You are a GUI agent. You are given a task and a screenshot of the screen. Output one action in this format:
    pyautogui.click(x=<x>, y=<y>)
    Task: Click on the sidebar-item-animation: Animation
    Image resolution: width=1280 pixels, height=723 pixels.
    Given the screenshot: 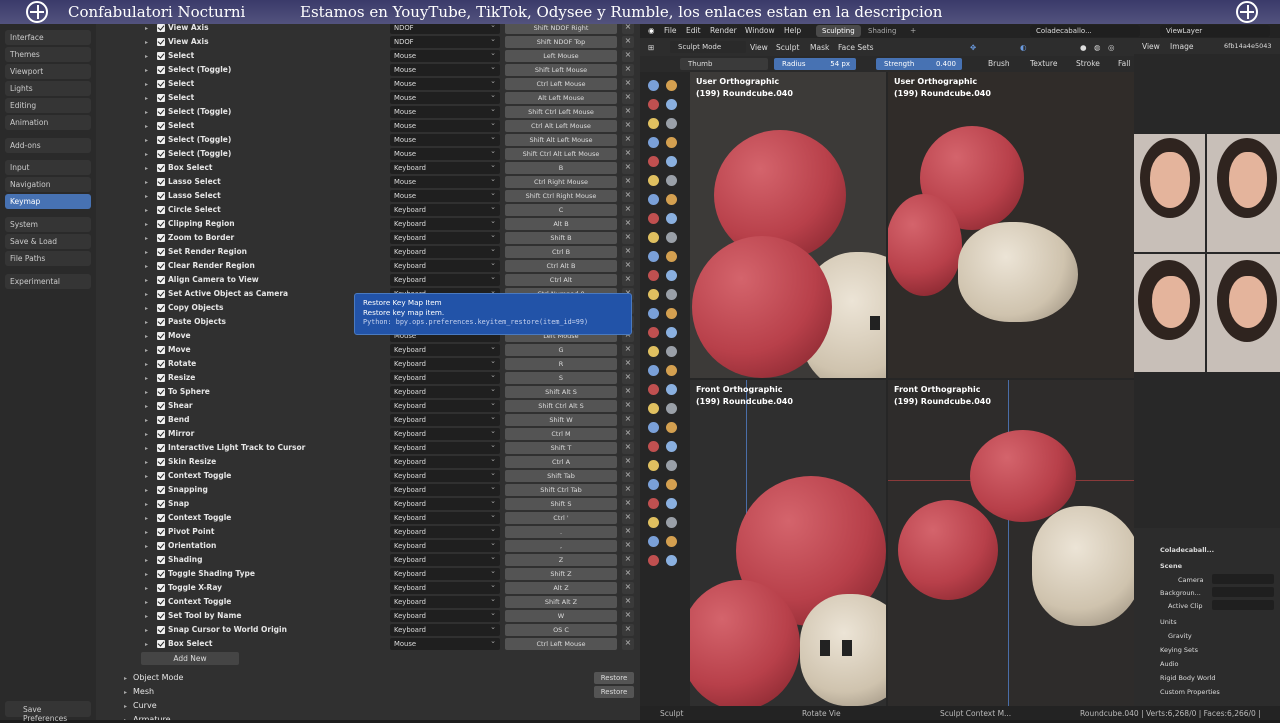 What is the action you would take?
    pyautogui.click(x=48, y=122)
    